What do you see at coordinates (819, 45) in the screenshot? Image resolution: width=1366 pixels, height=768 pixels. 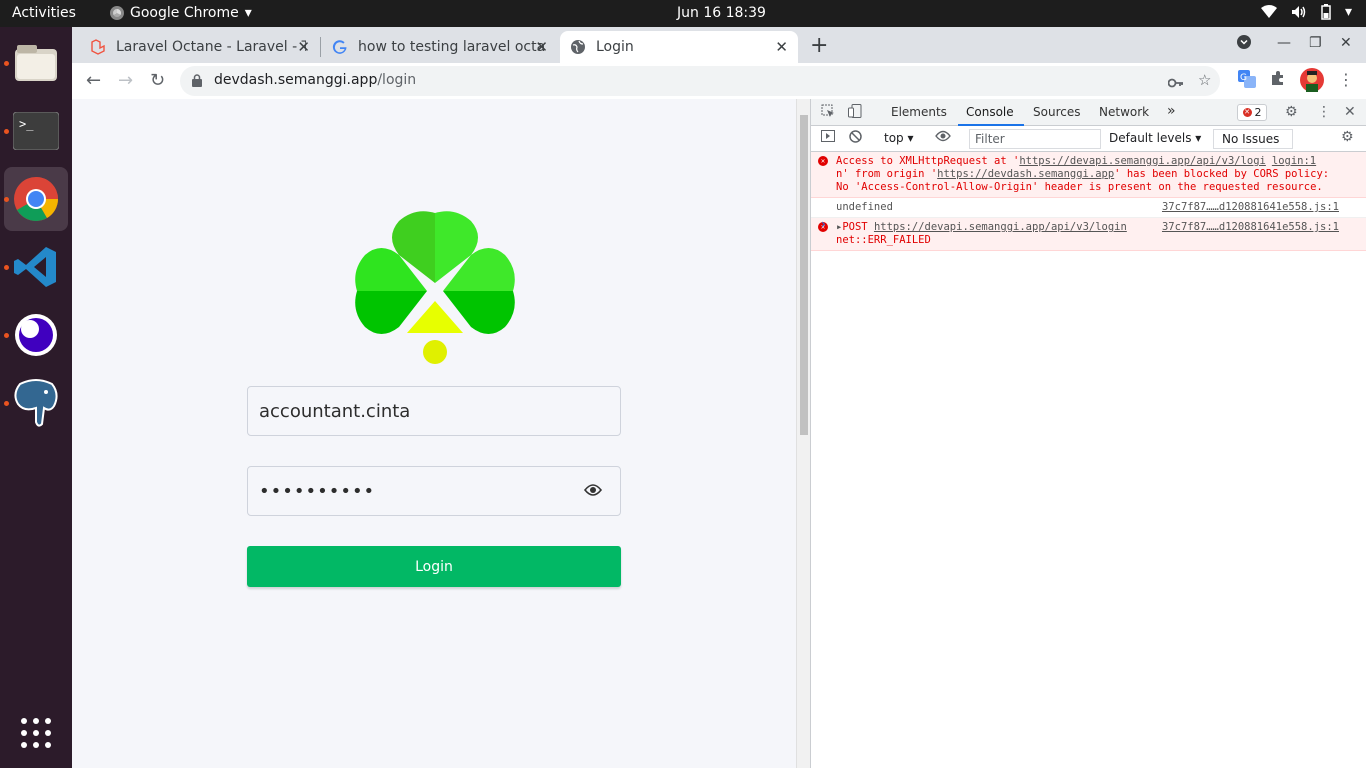 I see `new-tab-button: +` at bounding box center [819, 45].